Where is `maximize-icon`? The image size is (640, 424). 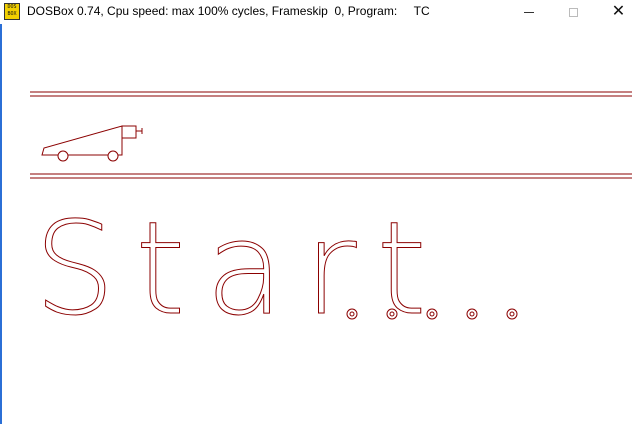
maximize-icon is located at coordinates (573, 12).